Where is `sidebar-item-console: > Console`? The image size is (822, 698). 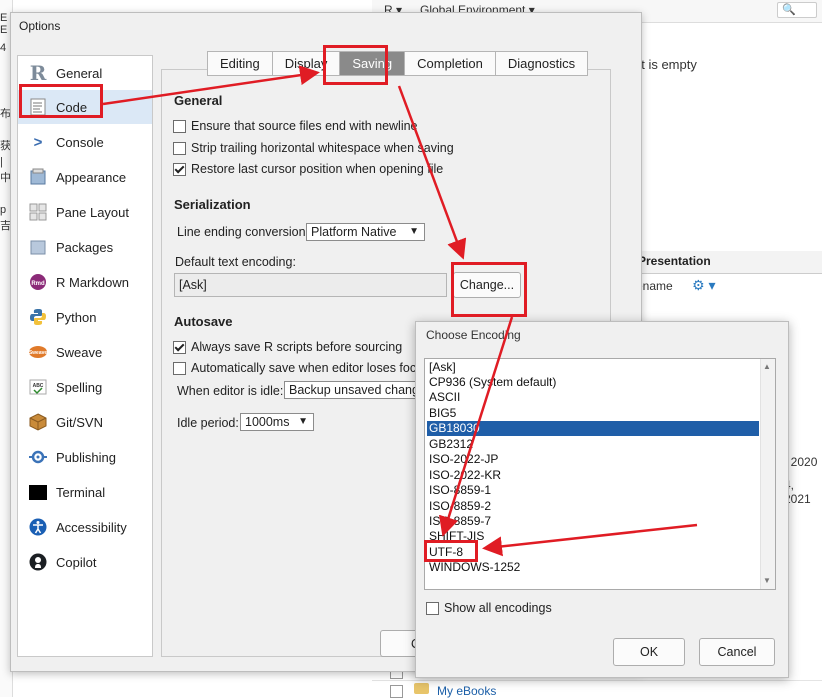
sidebar-item-console: > Console is located at coordinates (85, 142).